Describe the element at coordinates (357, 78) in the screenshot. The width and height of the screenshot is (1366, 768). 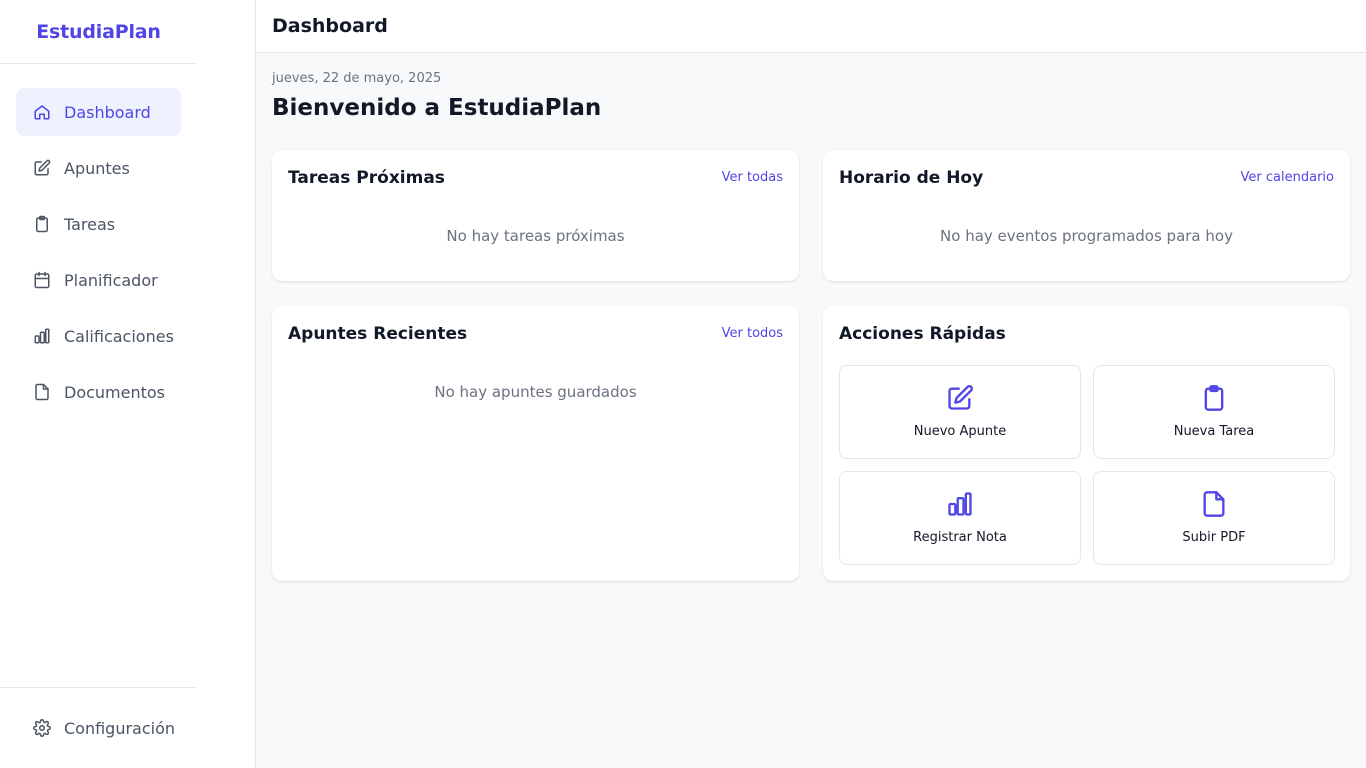
I see `current-date: jueves, 22 de mayo, 2025` at that location.